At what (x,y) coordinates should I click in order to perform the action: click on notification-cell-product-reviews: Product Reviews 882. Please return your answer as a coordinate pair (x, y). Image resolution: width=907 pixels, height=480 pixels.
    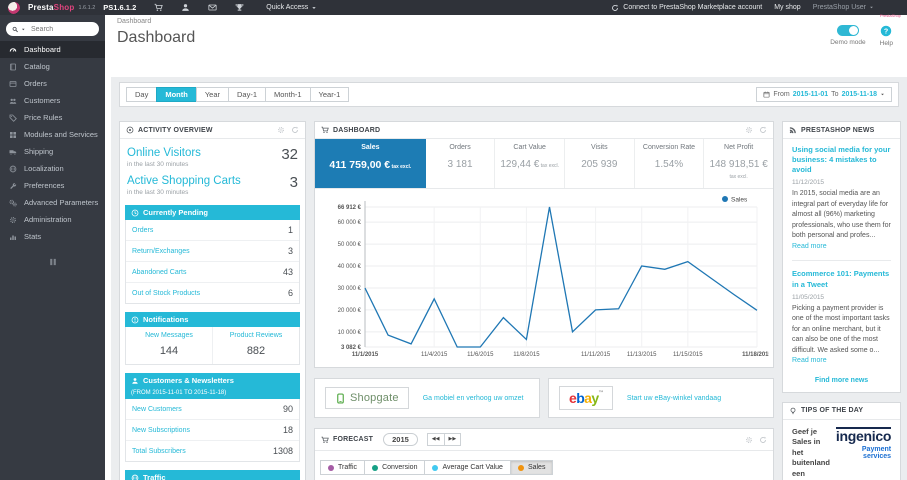
    Looking at the image, I should click on (255, 345).